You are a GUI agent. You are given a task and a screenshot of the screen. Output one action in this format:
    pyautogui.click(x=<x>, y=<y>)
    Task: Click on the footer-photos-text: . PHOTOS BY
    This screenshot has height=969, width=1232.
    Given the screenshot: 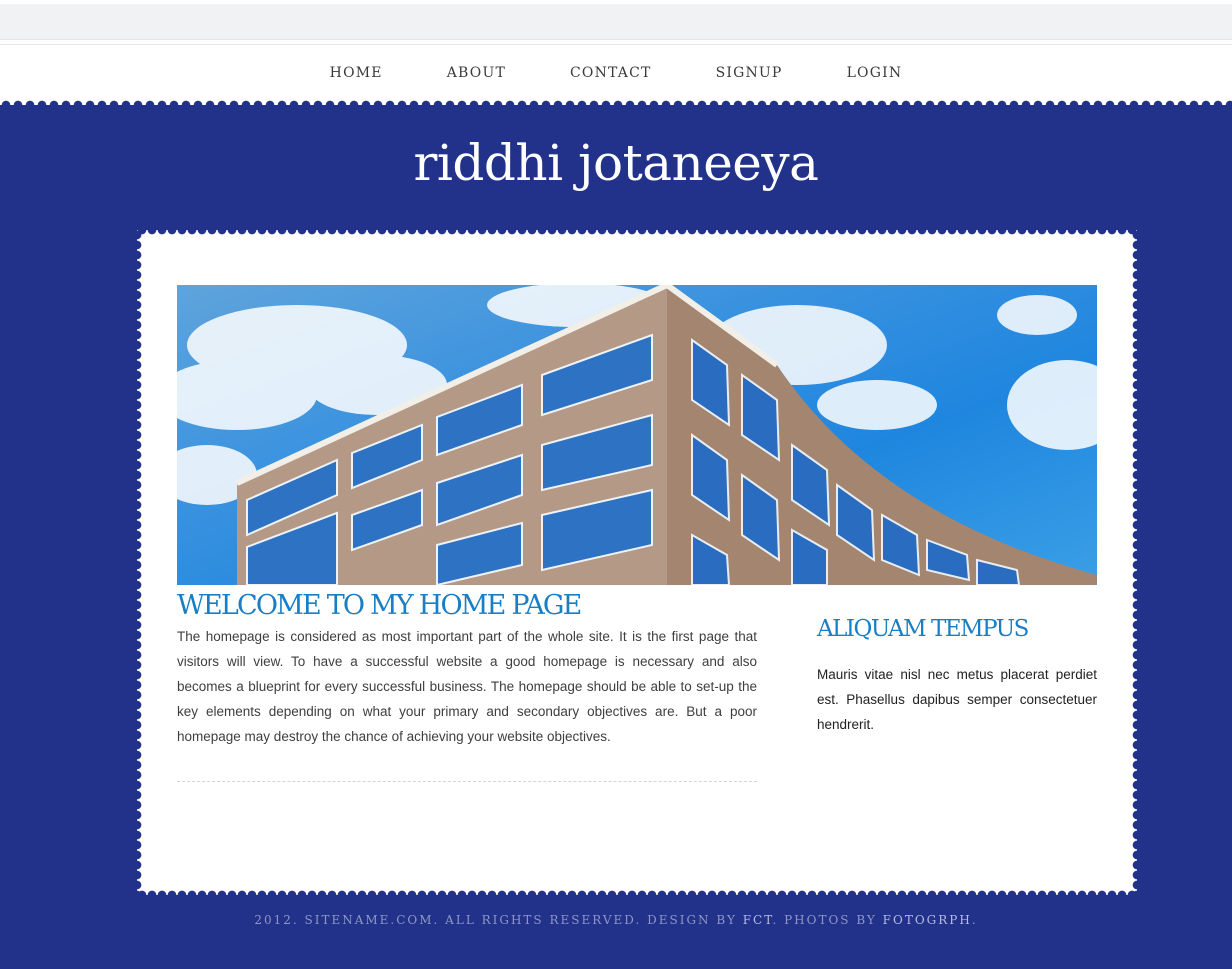 What is the action you would take?
    pyautogui.click(x=827, y=920)
    